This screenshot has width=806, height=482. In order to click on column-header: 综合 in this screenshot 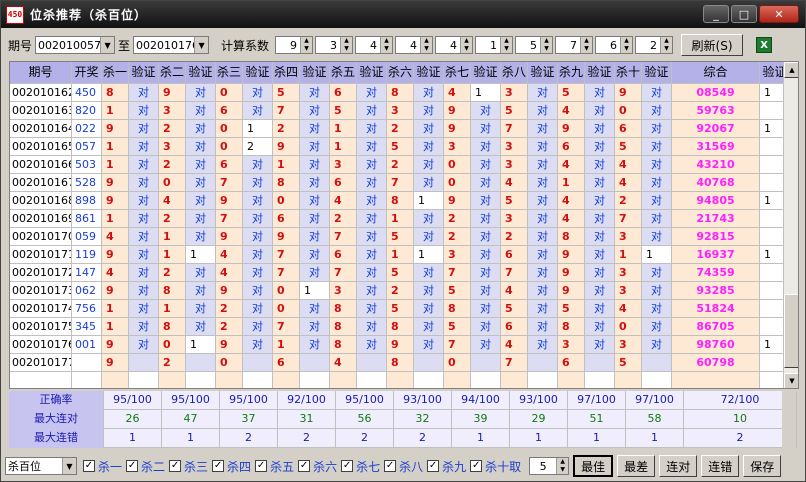, I will do `click(716, 73)`.